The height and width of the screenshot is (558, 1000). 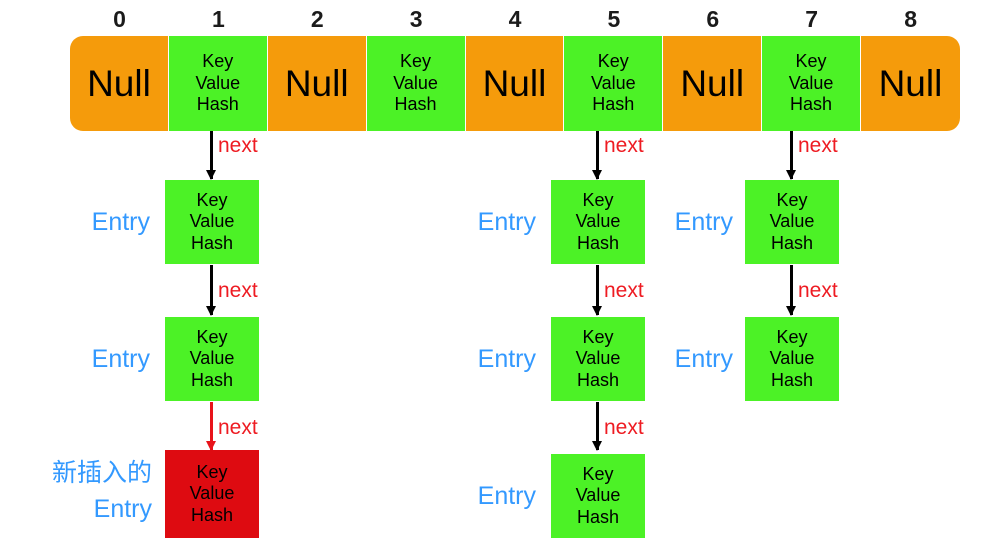 I want to click on bucket-index-8: 8, so click(x=910, y=19).